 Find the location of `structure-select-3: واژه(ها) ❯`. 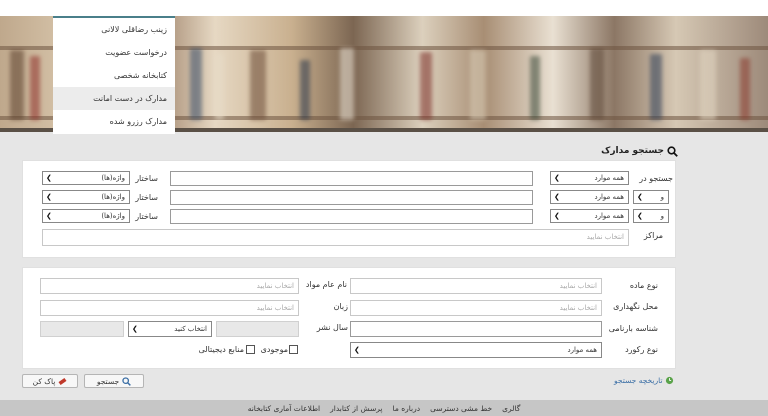

structure-select-3: واژه(ها) ❯ is located at coordinates (86, 216).